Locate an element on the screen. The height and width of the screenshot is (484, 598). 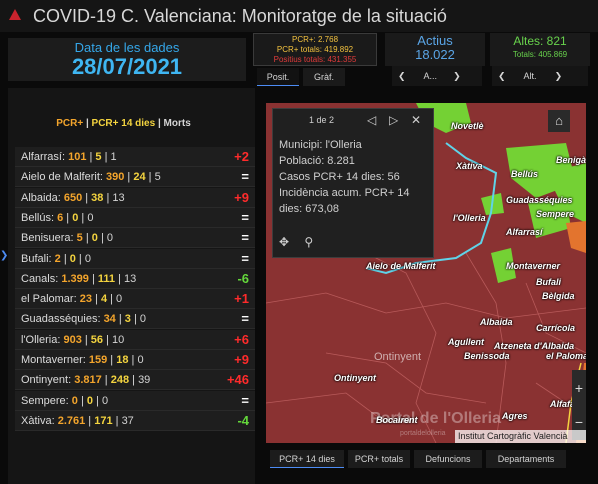
date-indicator: Data de les dades 28/07/2021 is located at coordinates (127, 59).